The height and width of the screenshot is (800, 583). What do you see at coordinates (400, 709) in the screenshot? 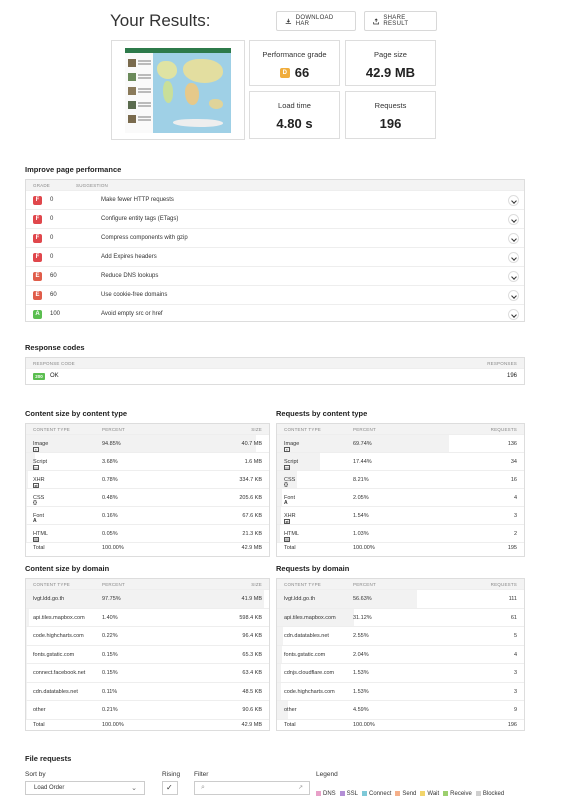
I see `table-row: other 4.59% 9` at bounding box center [400, 709].